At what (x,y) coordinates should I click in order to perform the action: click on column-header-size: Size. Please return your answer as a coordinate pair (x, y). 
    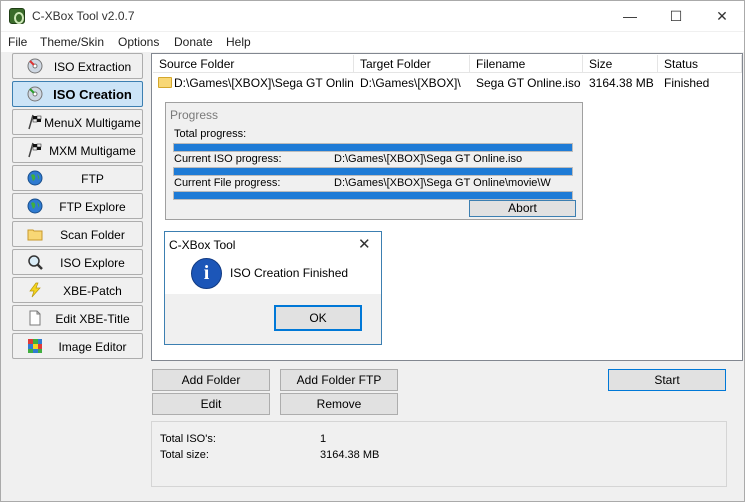
    Looking at the image, I should click on (620, 64).